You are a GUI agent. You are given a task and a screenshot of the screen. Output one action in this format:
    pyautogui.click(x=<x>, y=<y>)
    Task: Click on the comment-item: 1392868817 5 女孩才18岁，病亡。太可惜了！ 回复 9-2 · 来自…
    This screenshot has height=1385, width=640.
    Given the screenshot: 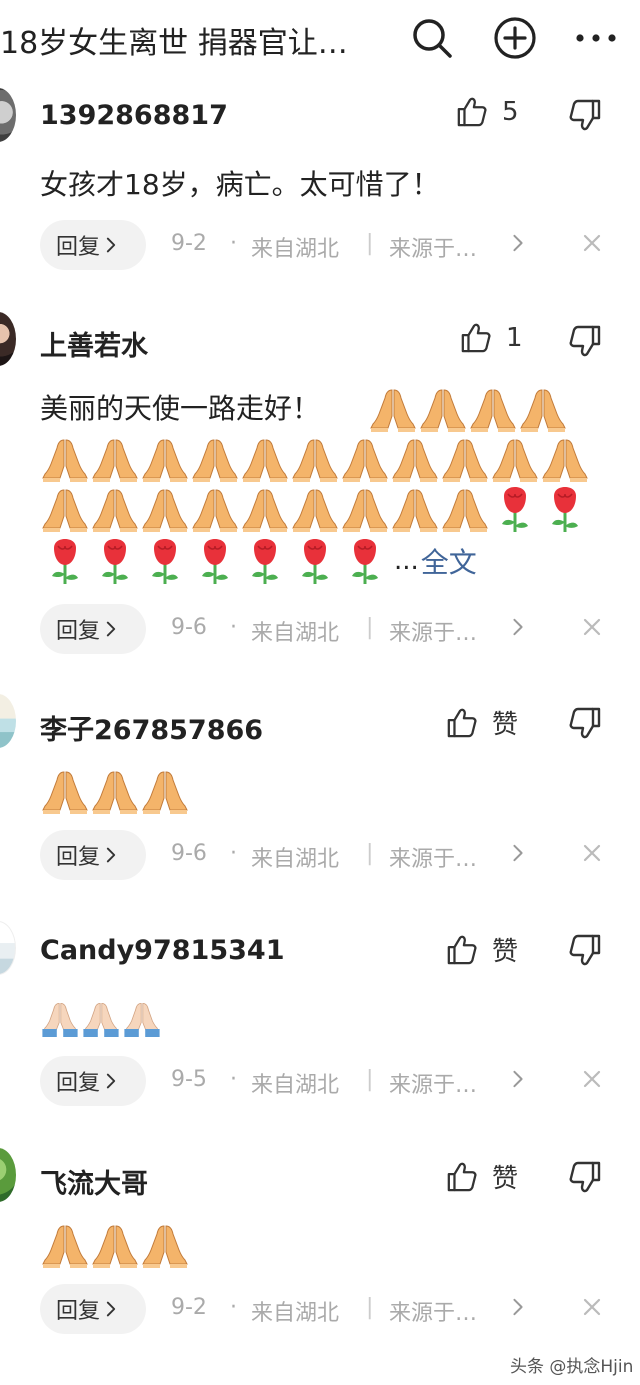 What is the action you would take?
    pyautogui.click(x=320, y=183)
    